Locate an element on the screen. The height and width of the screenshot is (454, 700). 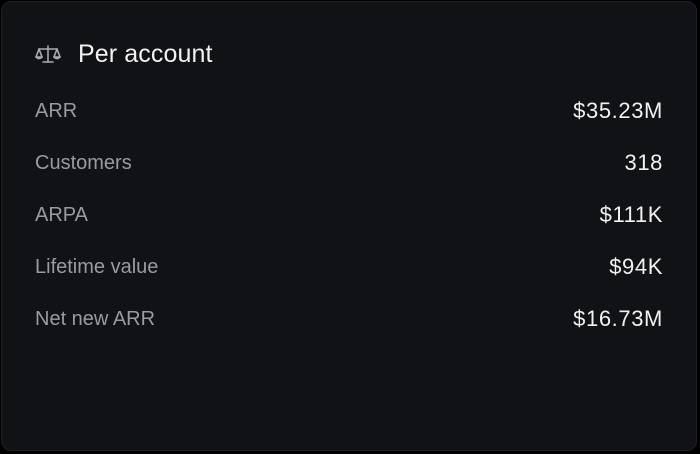
metric-value: $94K is located at coordinates (636, 266).